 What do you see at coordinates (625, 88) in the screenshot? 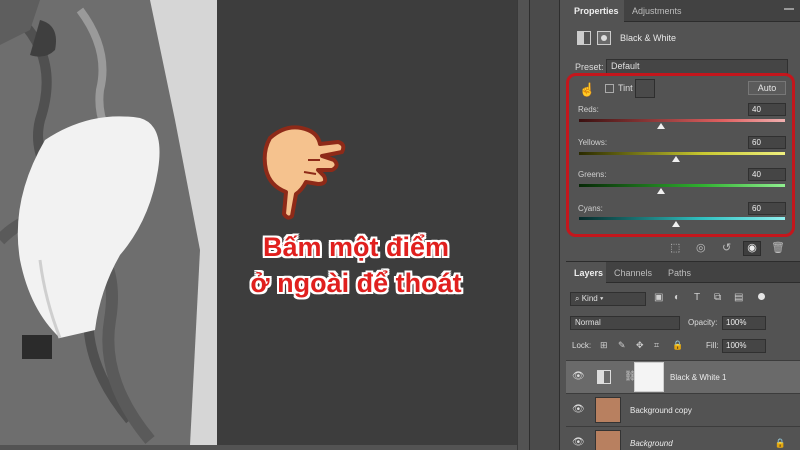
I see `tint-label: Tint` at bounding box center [625, 88].